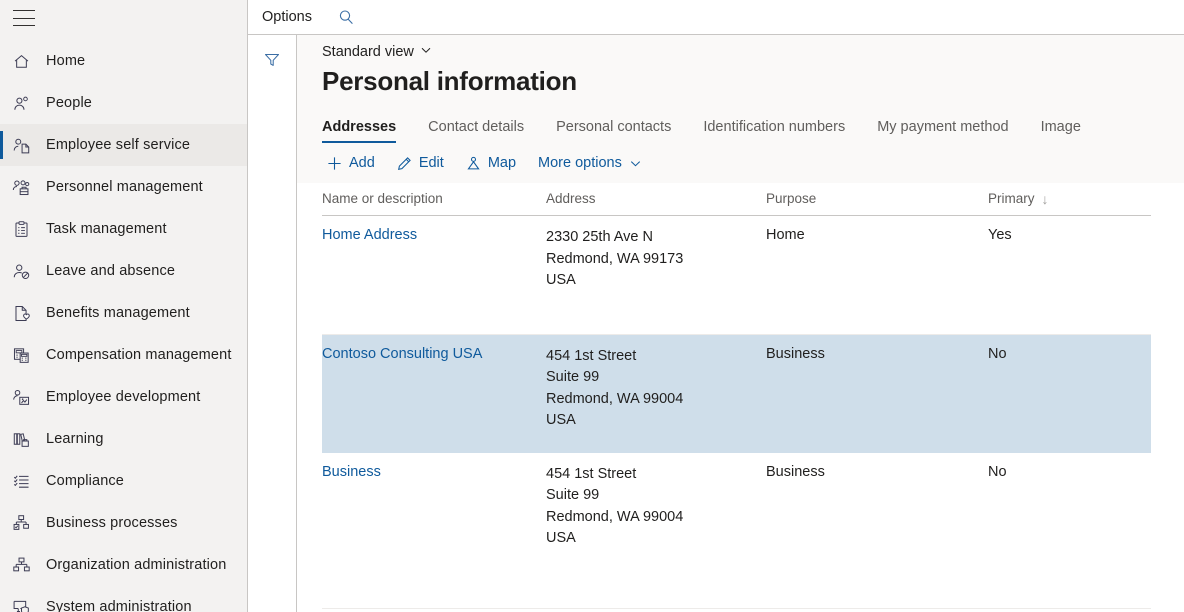 This screenshot has height=612, width=1184. Describe the element at coordinates (112, 523) in the screenshot. I see `sidebar-item-label: Business processes` at that location.